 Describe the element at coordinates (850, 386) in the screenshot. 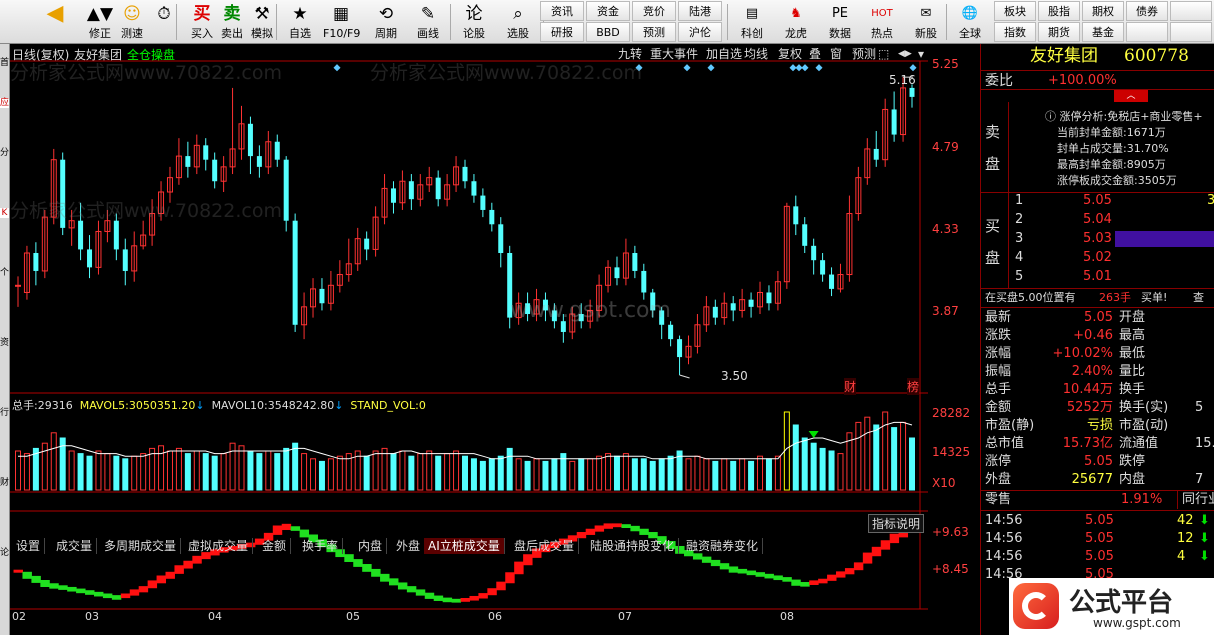

I see `finance-marker: 财` at that location.